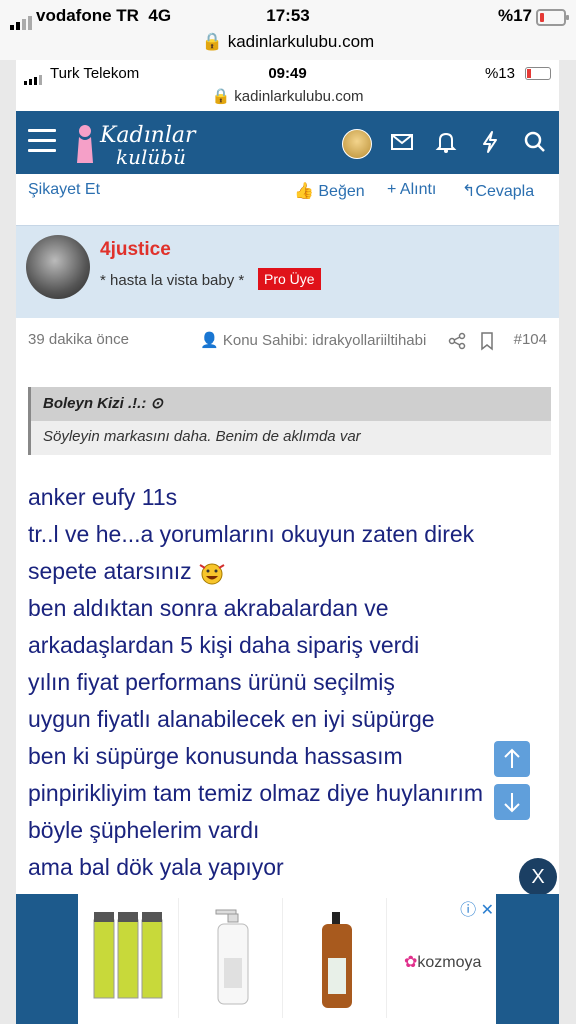 This screenshot has width=576, height=1024. Describe the element at coordinates (538, 73) in the screenshot. I see `inner-battery-icon` at that location.